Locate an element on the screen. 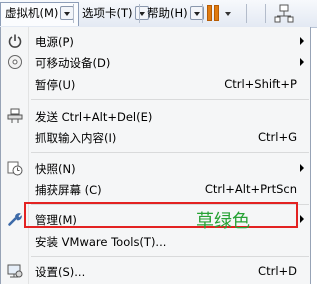 The height and width of the screenshot is (284, 320). menu-item-label: 捕获屏幕 (C) is located at coordinates (68, 190).